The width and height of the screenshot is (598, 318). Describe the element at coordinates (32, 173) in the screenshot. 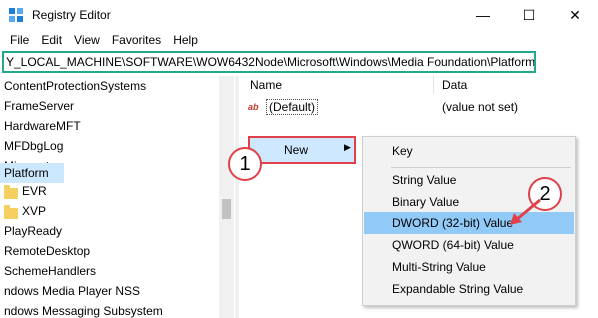

I see `tree-item-platform: Platform` at that location.